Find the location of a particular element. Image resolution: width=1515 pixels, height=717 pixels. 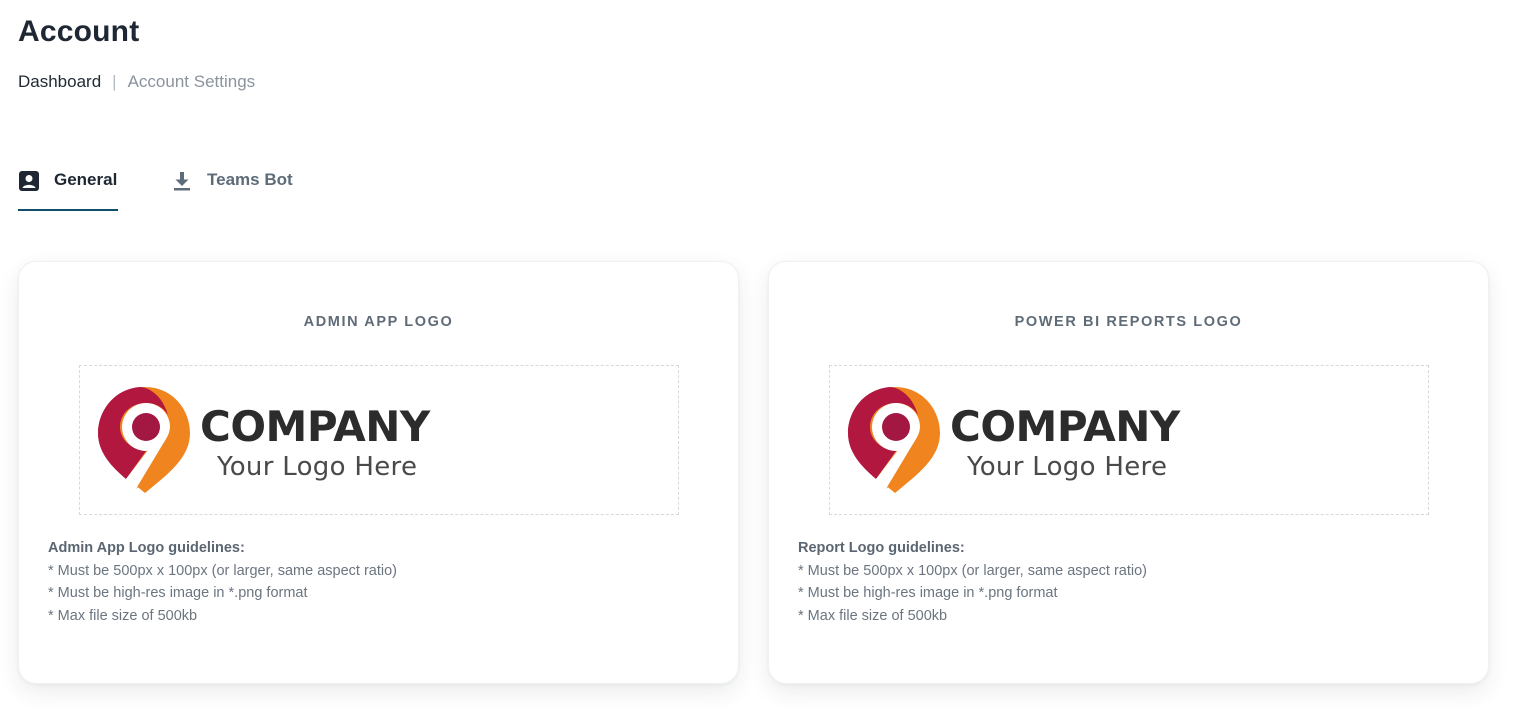

breadcrumb: Dashboard | Account Settings is located at coordinates (136, 82).